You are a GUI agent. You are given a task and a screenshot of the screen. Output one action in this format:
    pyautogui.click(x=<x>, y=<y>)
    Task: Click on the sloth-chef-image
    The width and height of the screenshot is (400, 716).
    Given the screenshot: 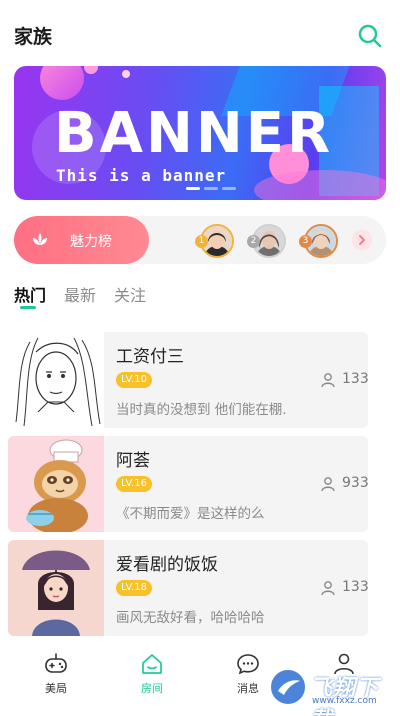 What is the action you would take?
    pyautogui.click(x=56, y=484)
    